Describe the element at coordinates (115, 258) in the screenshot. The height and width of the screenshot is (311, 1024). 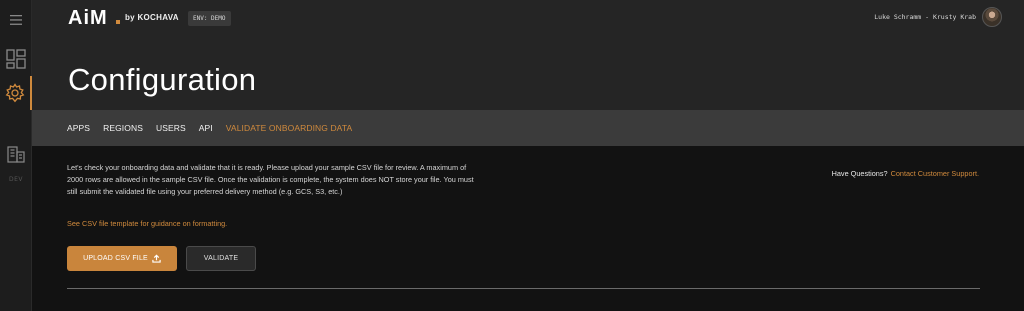
I see `upload-csv-label: UPLOAD CSV FILE` at that location.